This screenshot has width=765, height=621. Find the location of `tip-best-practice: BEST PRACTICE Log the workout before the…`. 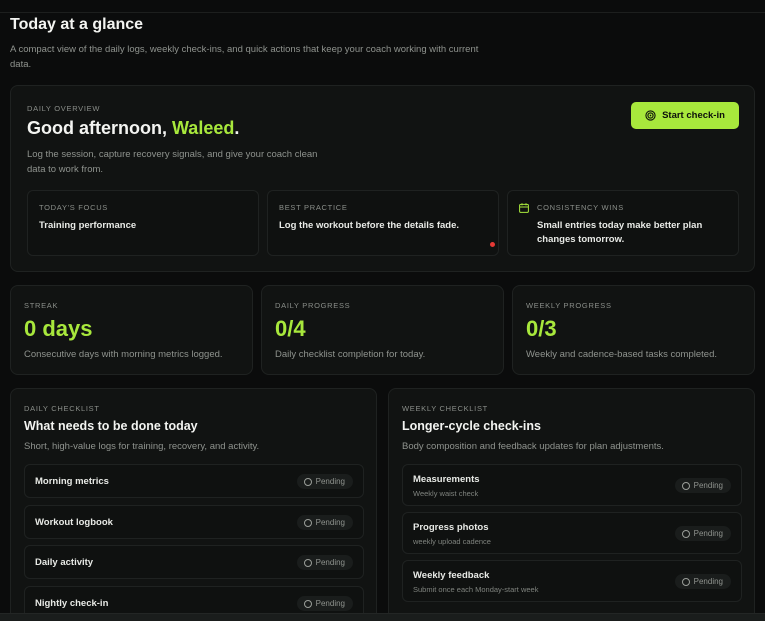

tip-best-practice: BEST PRACTICE Log the workout before the… is located at coordinates (383, 223).